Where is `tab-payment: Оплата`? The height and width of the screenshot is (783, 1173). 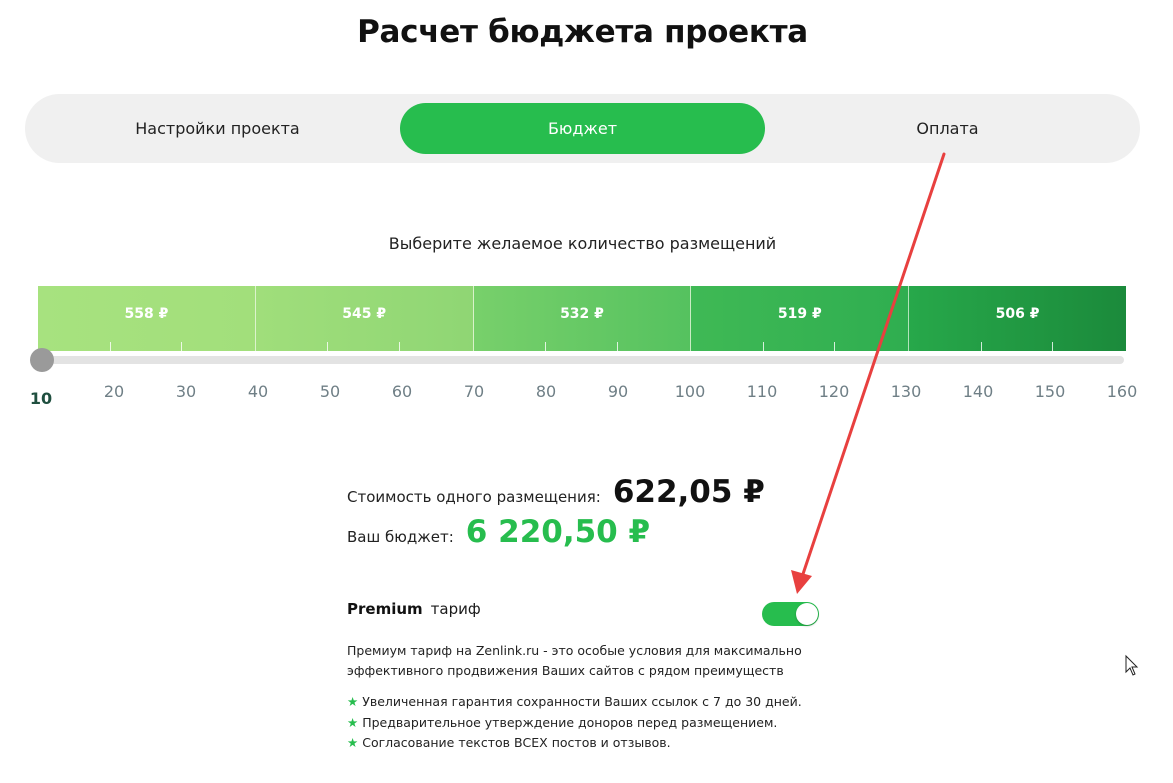 tab-payment: Оплата is located at coordinates (947, 128).